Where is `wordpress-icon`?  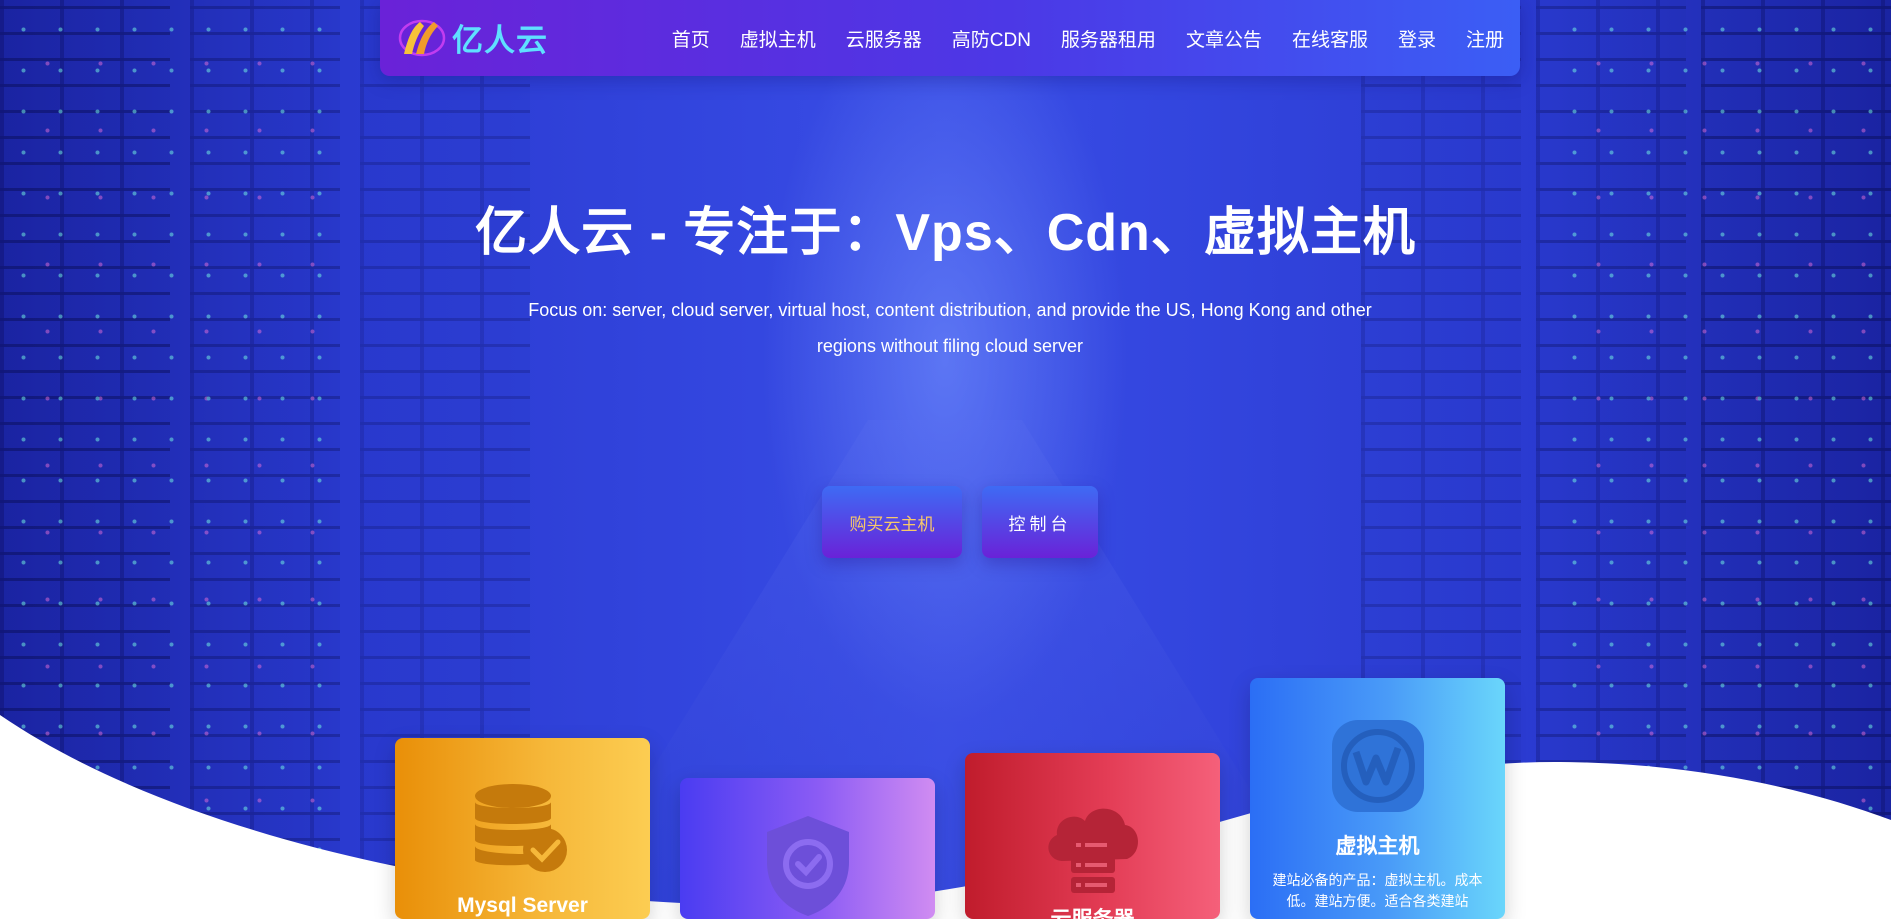 wordpress-icon is located at coordinates (1377, 766).